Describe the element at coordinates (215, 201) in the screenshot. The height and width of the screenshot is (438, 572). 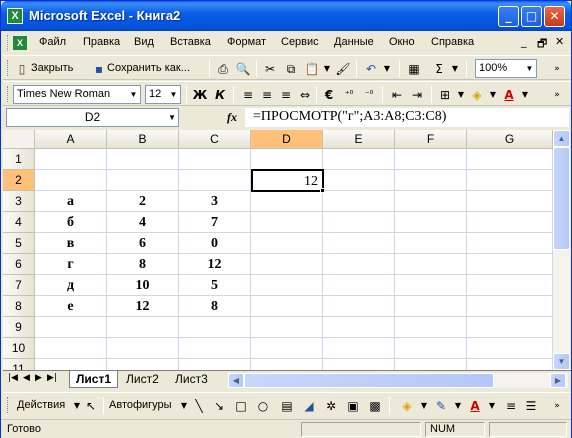
I see `cell-c3: 3` at that location.